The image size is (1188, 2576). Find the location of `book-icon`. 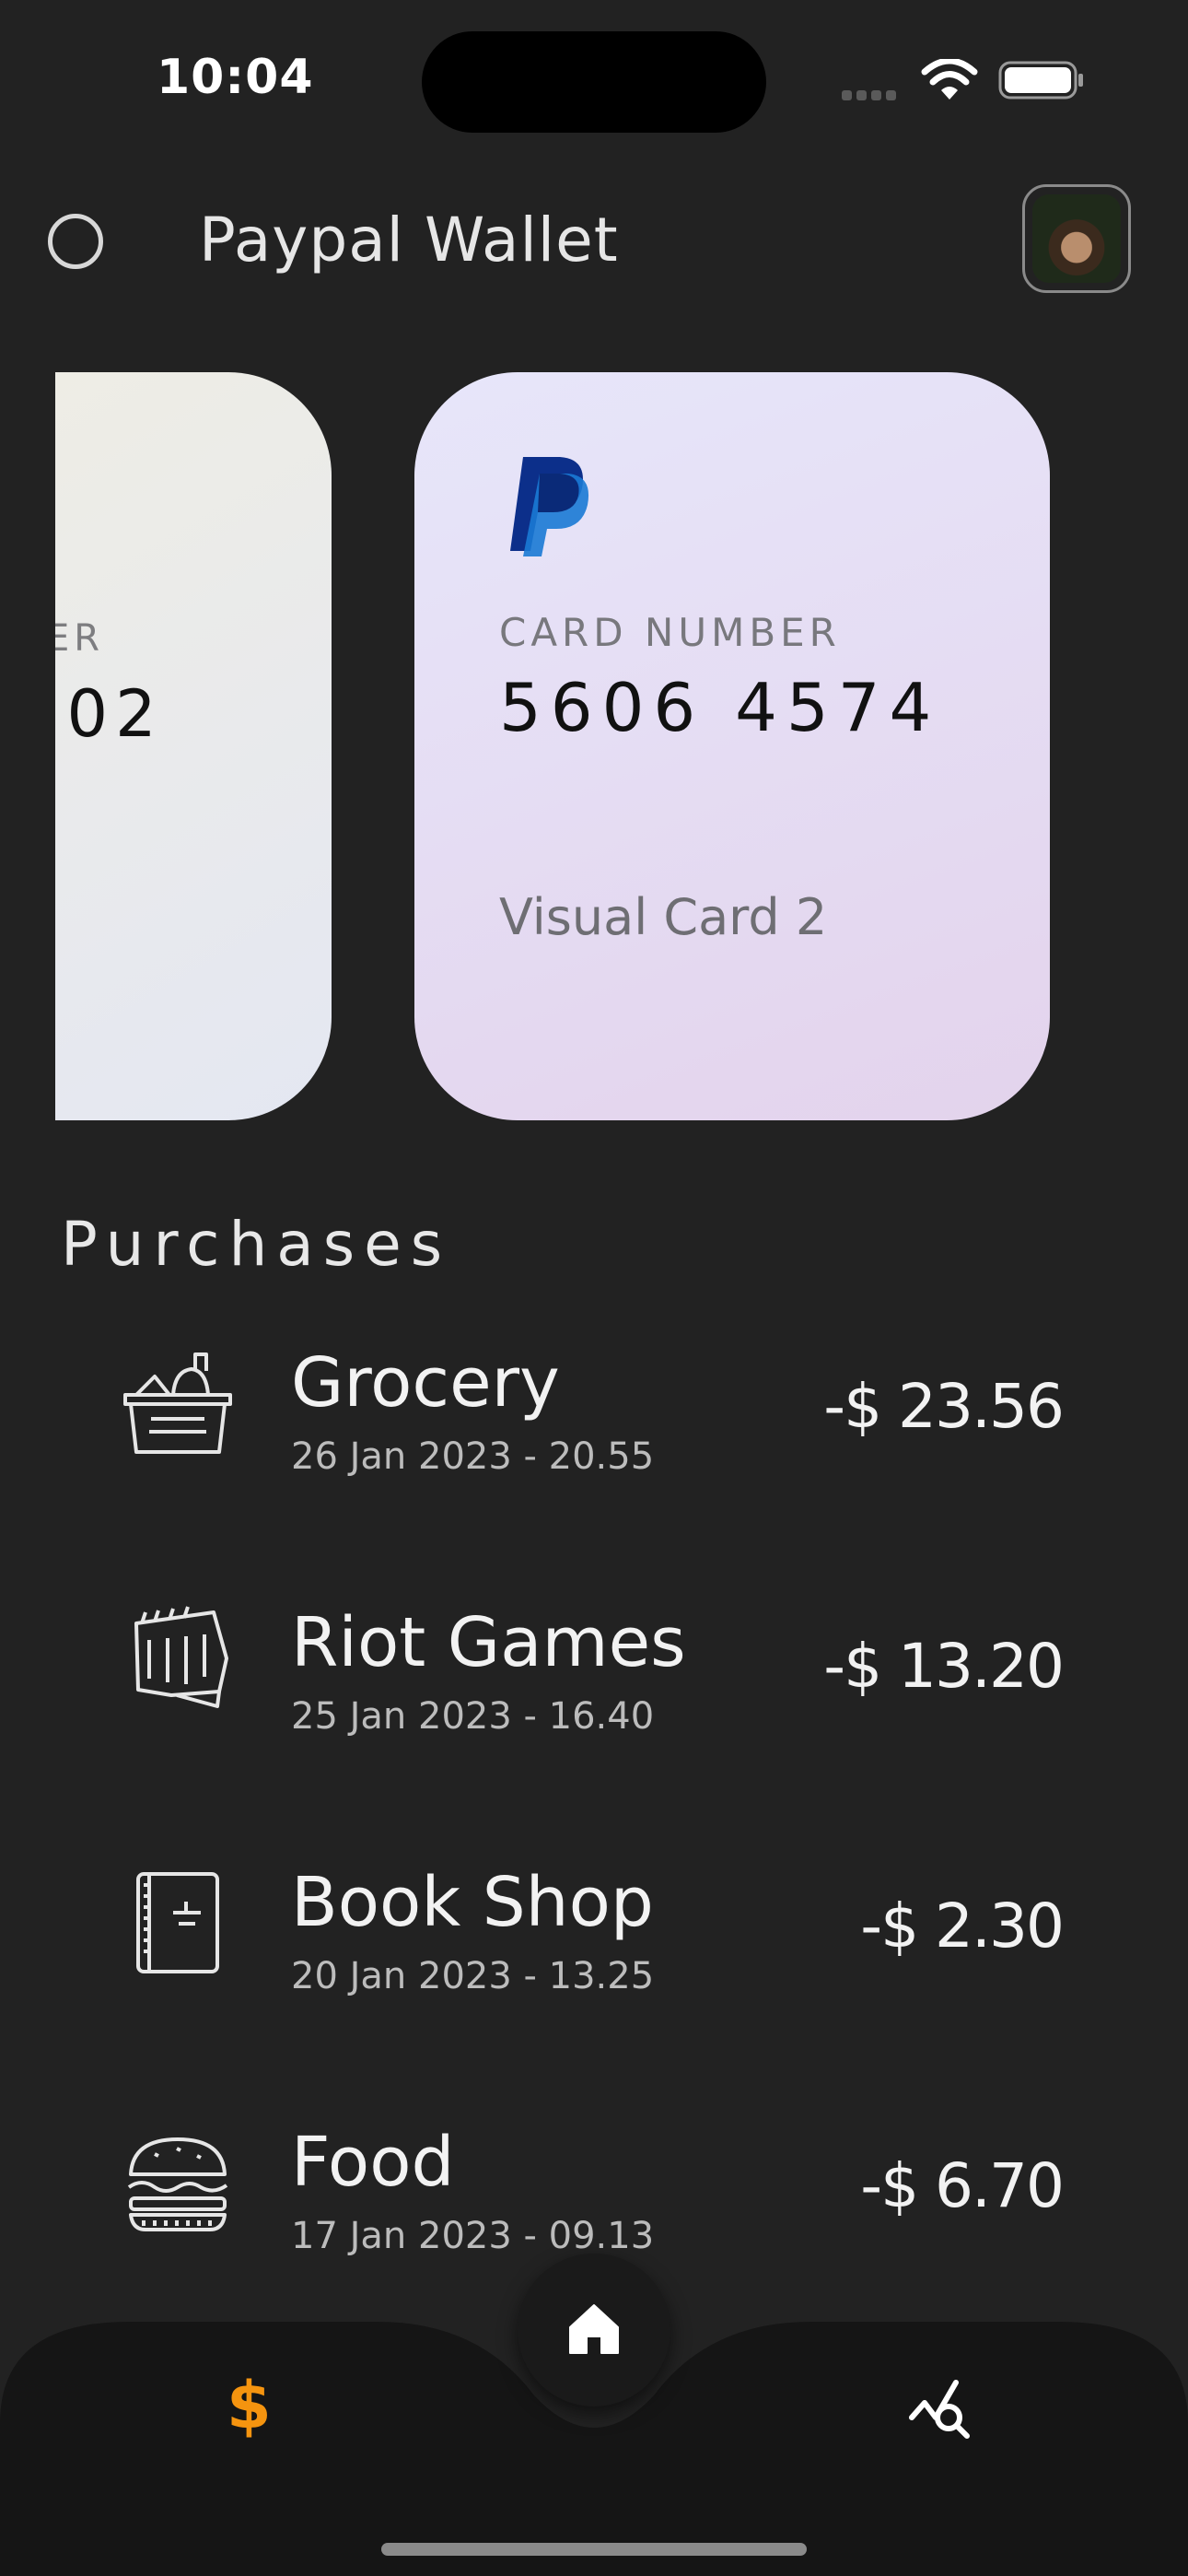

book-icon is located at coordinates (177, 1922).